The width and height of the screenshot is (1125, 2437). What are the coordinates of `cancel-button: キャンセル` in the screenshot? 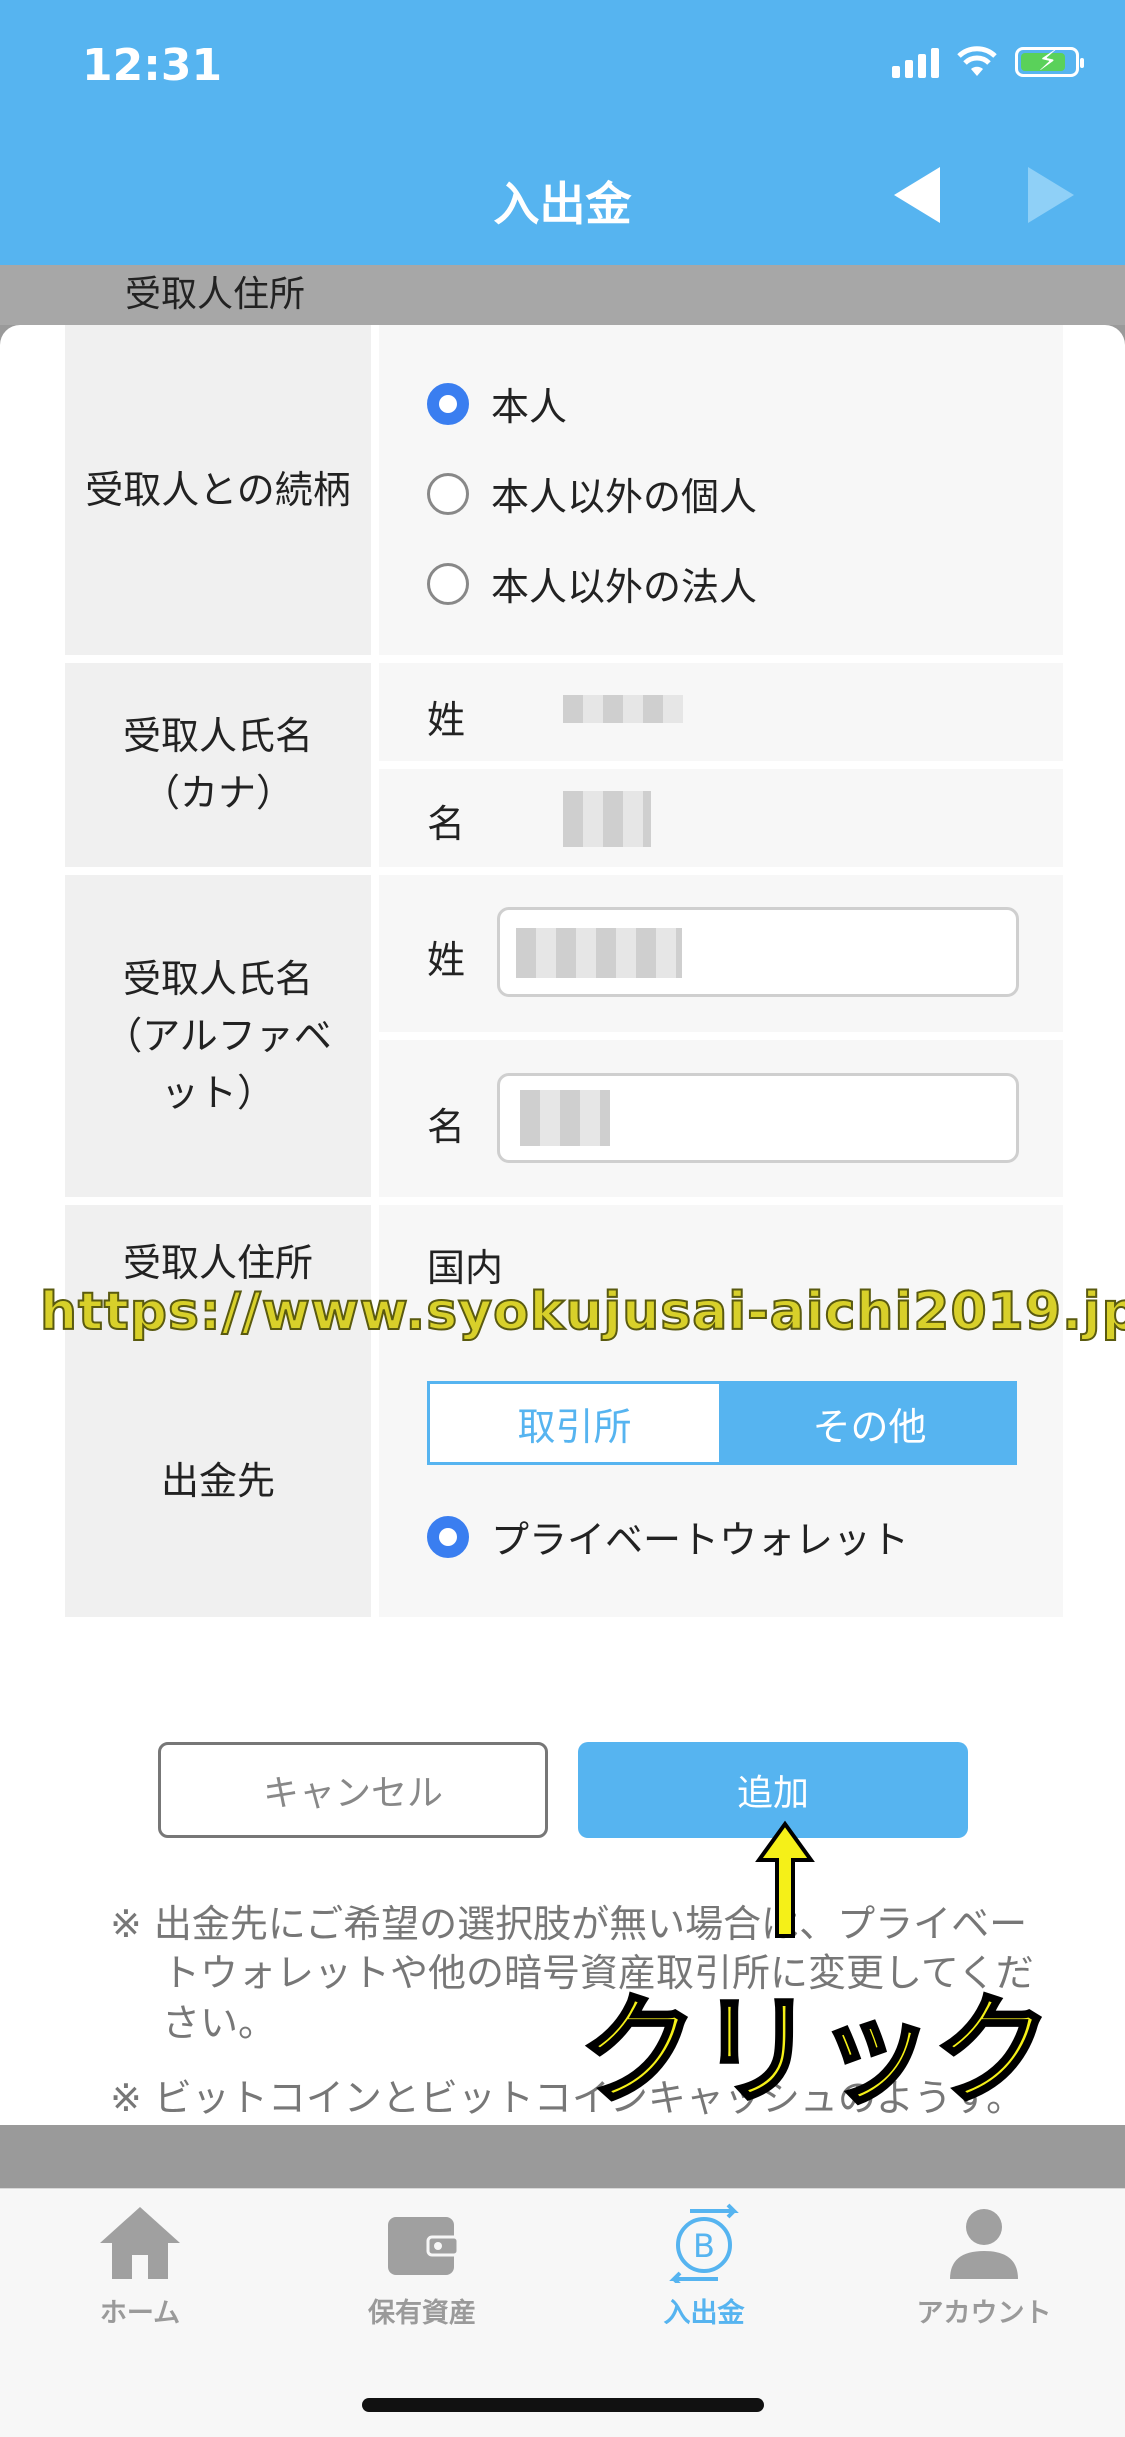 It's located at (353, 1790).